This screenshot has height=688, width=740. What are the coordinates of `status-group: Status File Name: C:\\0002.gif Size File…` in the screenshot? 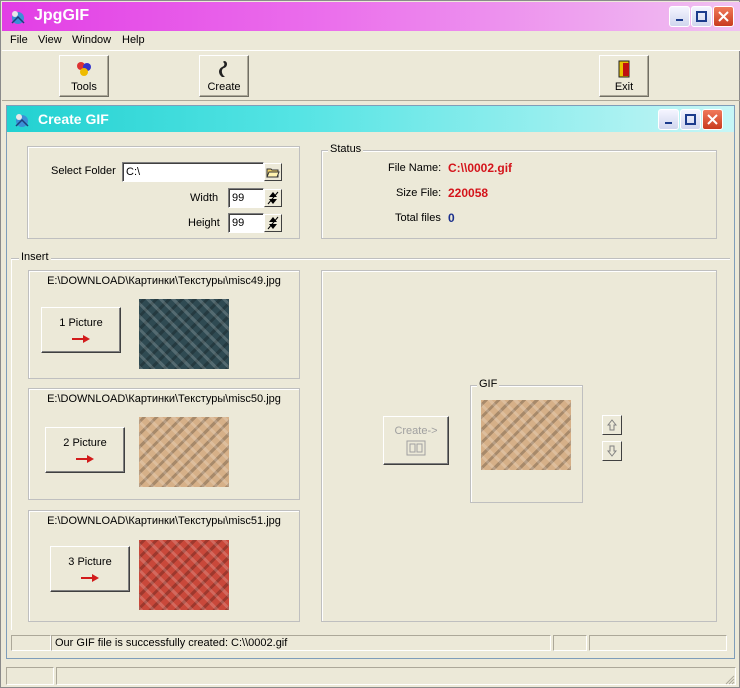 It's located at (519, 191).